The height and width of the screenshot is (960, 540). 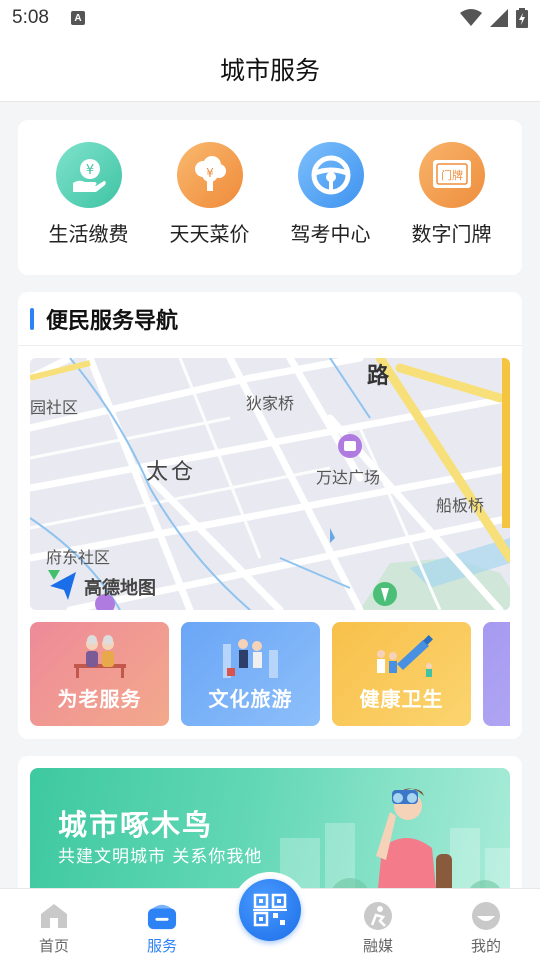 I want to click on status-icons, so click(x=494, y=18).